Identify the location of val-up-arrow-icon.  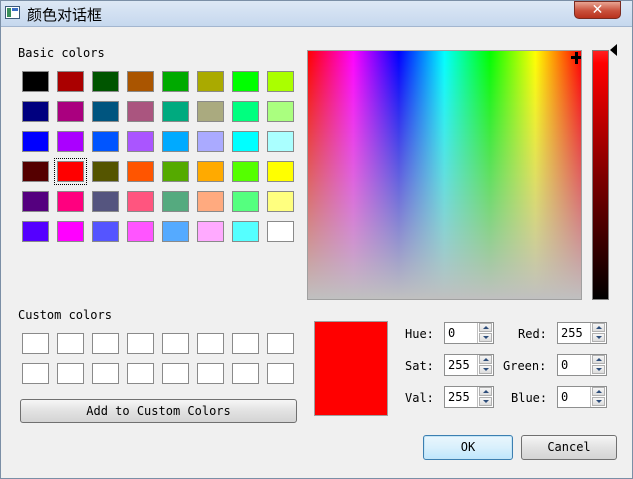
(485, 391).